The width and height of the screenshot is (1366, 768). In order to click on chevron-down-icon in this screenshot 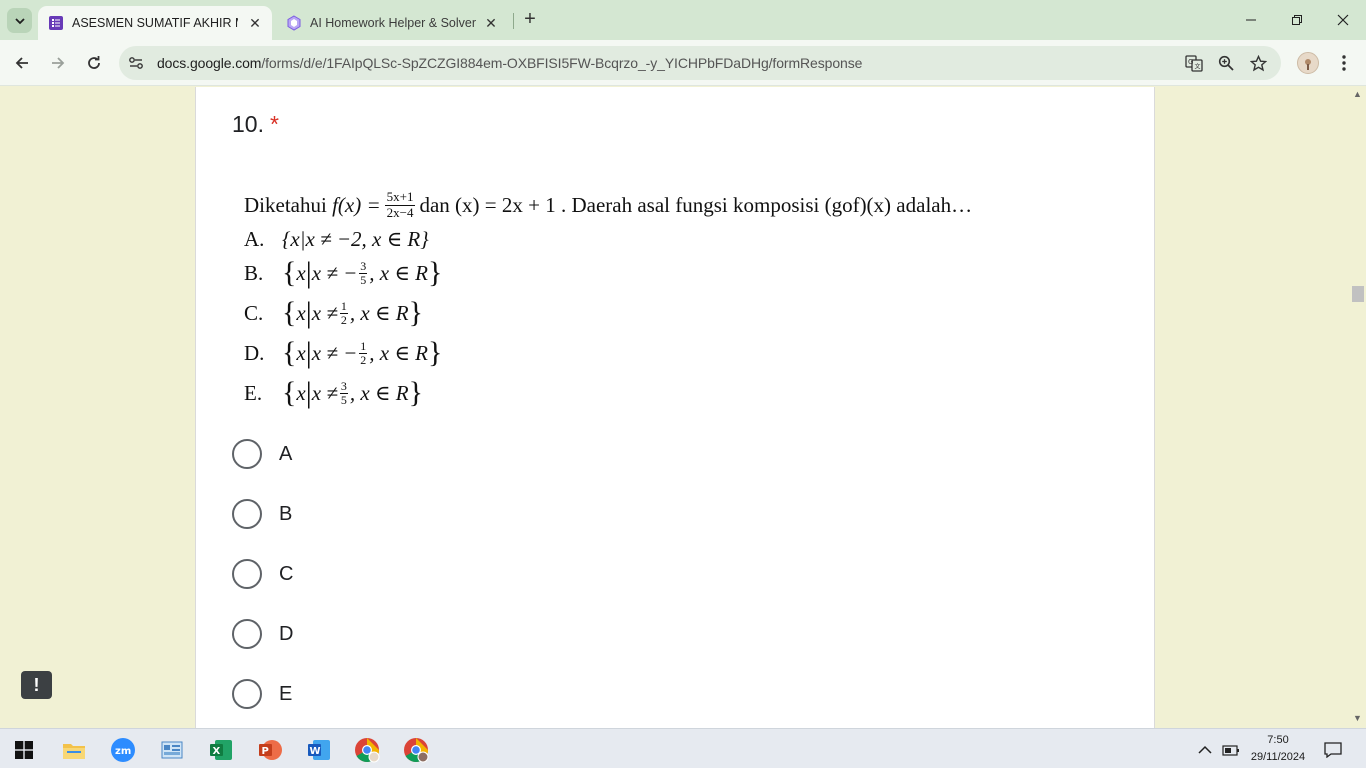, I will do `click(19, 20)`.